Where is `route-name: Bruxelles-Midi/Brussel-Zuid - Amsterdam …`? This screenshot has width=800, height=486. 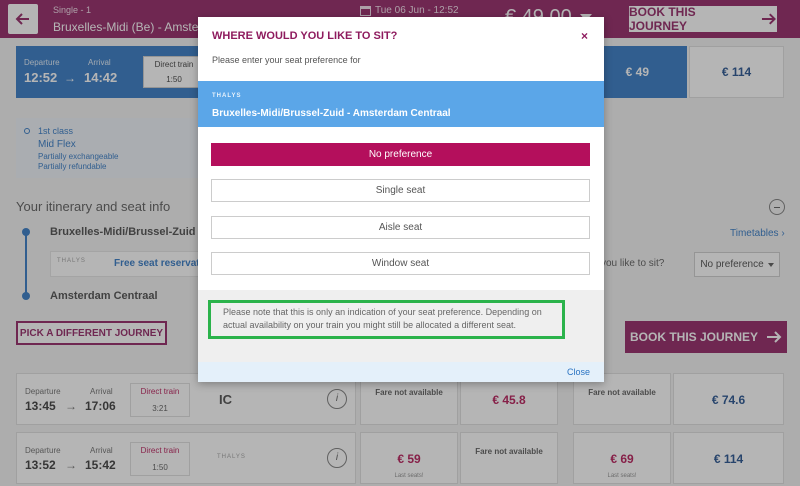 route-name: Bruxelles-Midi/Brussel-Zuid - Amsterdam … is located at coordinates (331, 113).